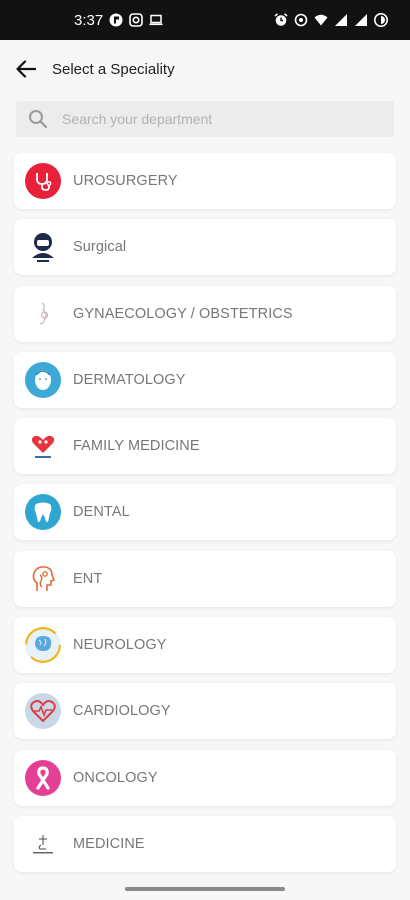 This screenshot has height=900, width=410. I want to click on speciality-item-family-medicine: FAMILY MEDICINE, so click(205, 446).